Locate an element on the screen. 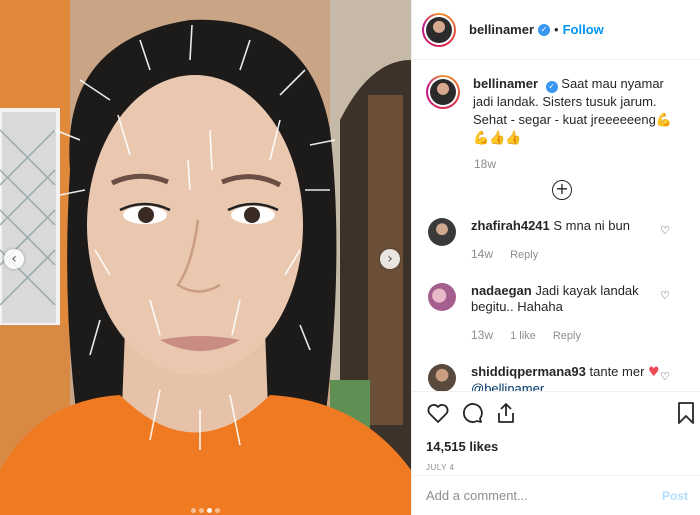  comment-text: tante mer is located at coordinates (617, 371).